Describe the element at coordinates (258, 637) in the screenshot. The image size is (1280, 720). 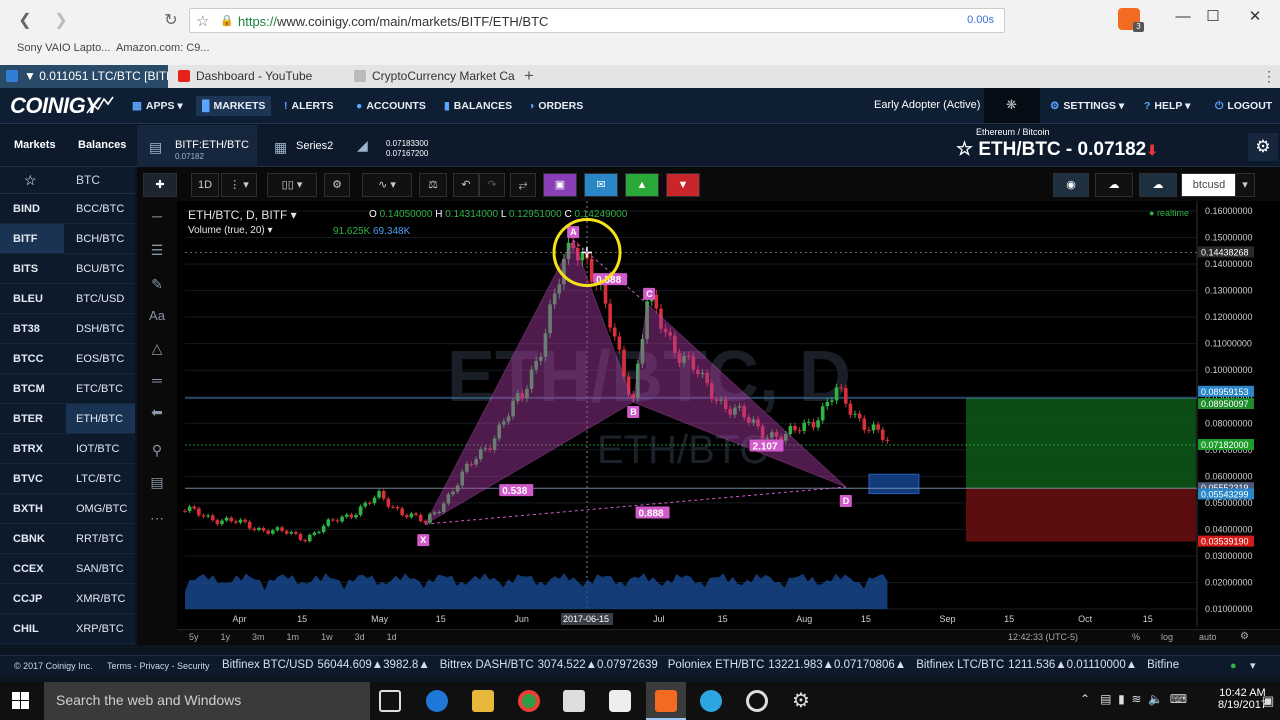
I see `range-button: 3m` at that location.